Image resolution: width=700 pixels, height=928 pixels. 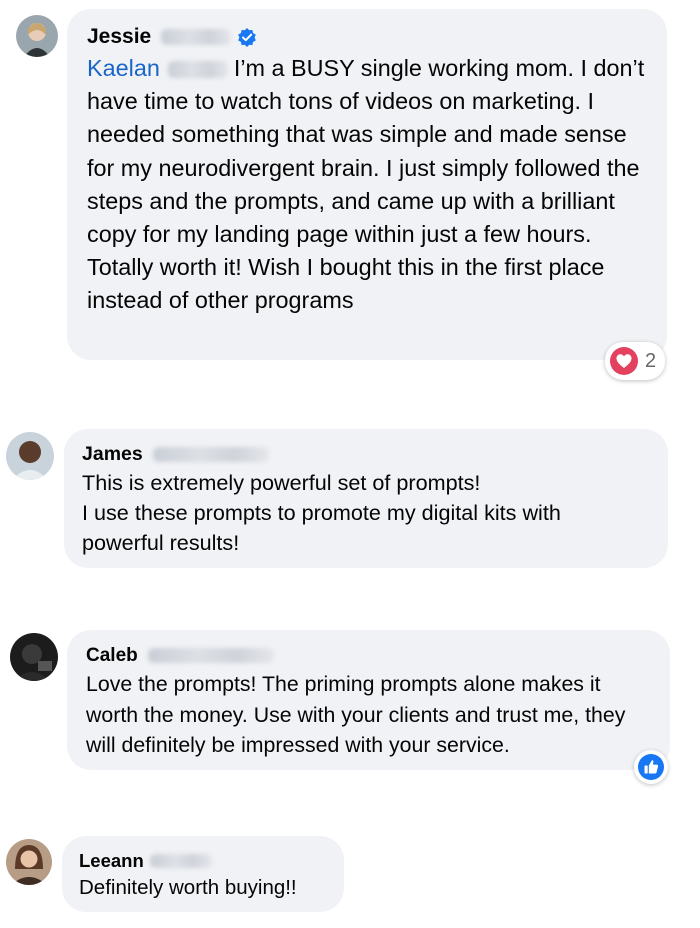 I want to click on reaction-summary, so click(x=651, y=767).